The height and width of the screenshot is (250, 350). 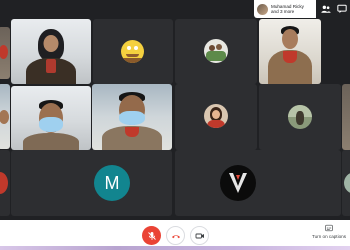 I want to click on camera-icon, so click(x=199, y=235).